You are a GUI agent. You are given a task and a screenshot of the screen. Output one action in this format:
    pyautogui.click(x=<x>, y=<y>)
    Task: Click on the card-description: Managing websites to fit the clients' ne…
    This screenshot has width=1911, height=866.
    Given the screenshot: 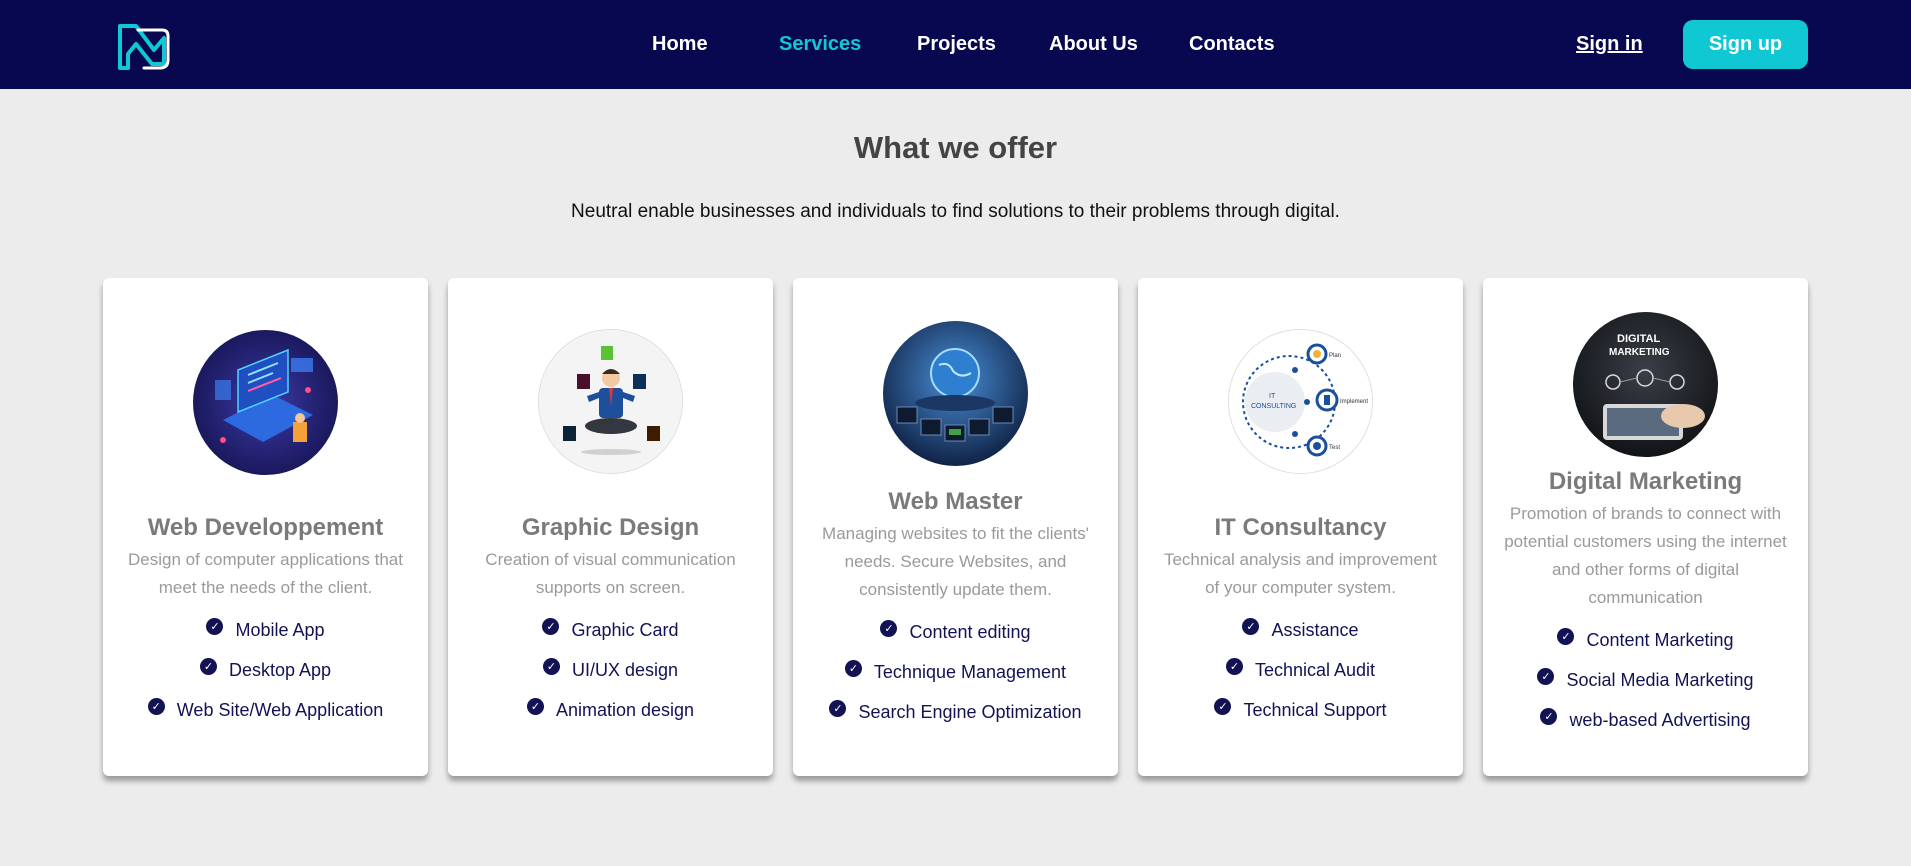 What is the action you would take?
    pyautogui.click(x=955, y=561)
    